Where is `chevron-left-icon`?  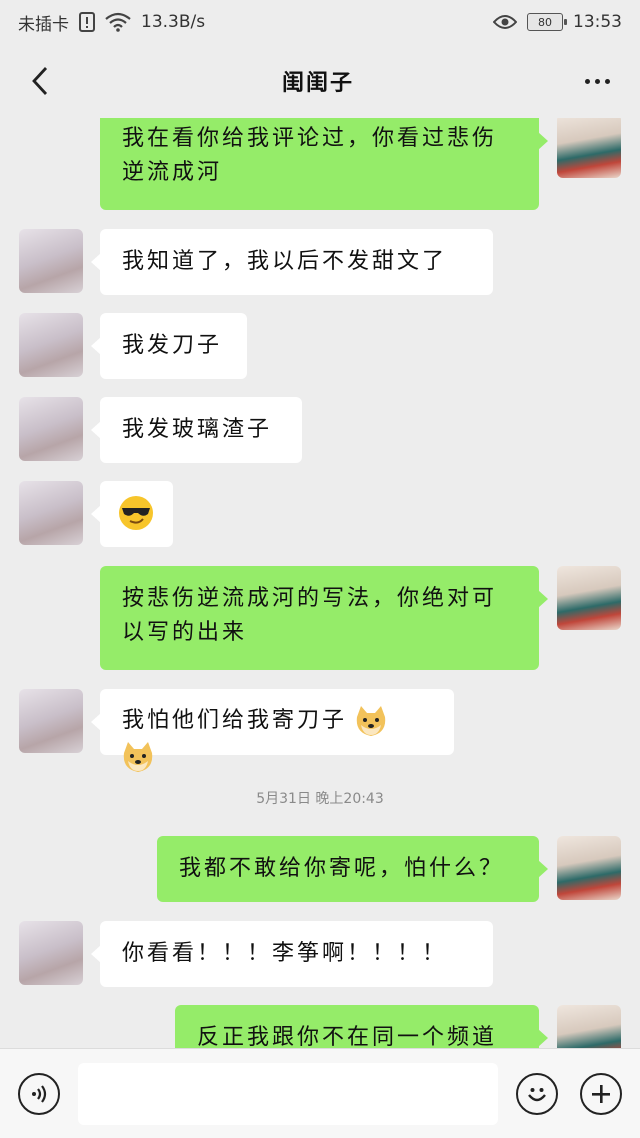
chevron-left-icon is located at coordinates (40, 81).